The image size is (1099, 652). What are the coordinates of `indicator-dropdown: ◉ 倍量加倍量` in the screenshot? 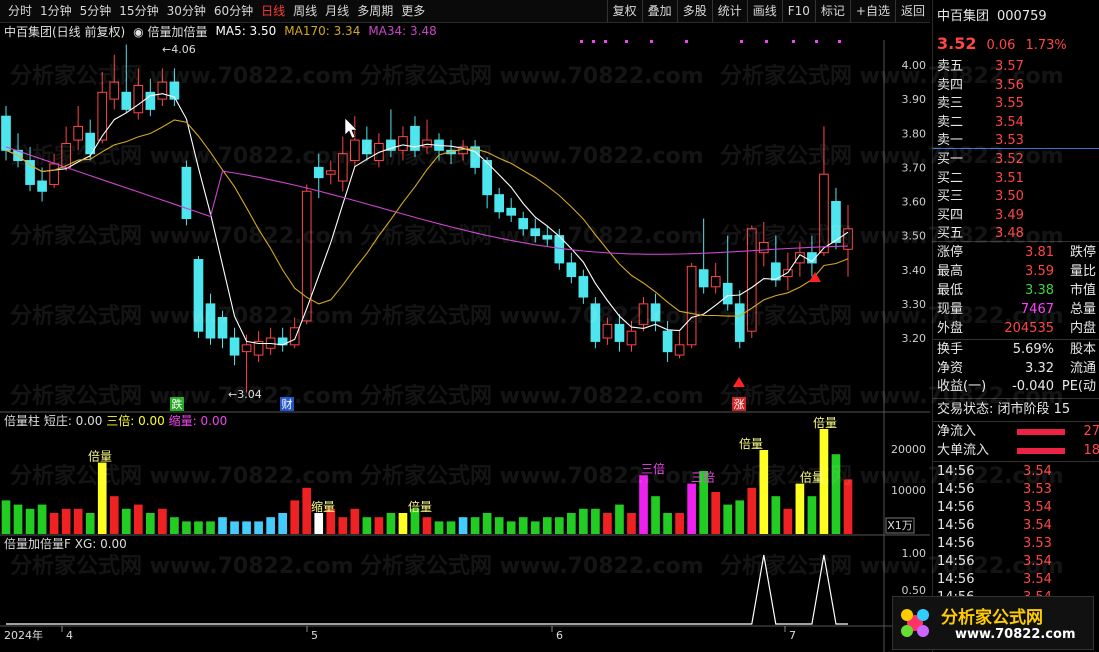 It's located at (170, 31).